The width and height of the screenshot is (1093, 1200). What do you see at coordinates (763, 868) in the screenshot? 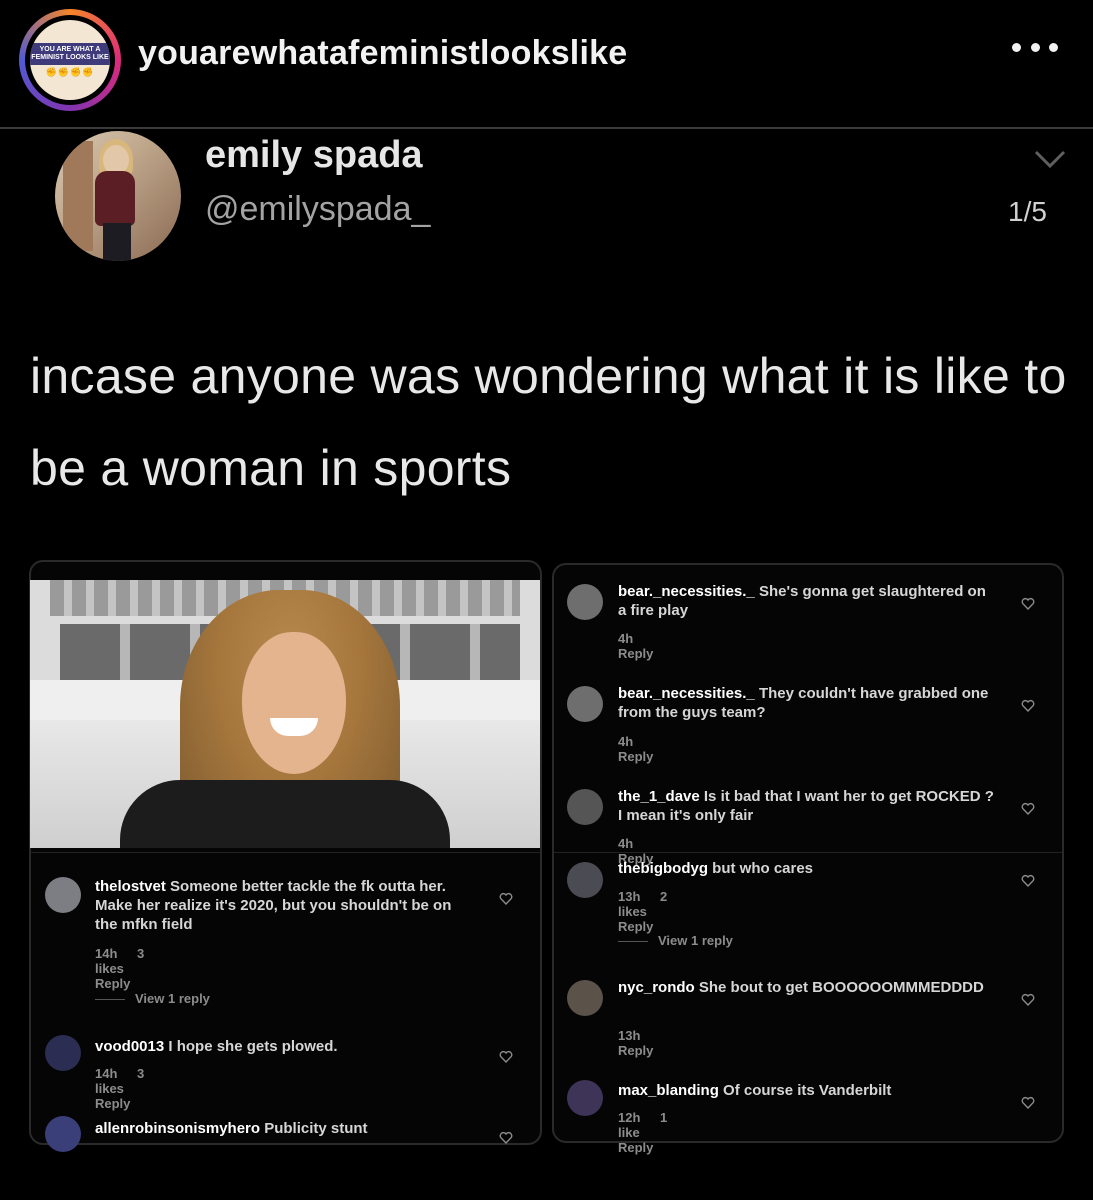
I see `comment-text: but who cares` at bounding box center [763, 868].